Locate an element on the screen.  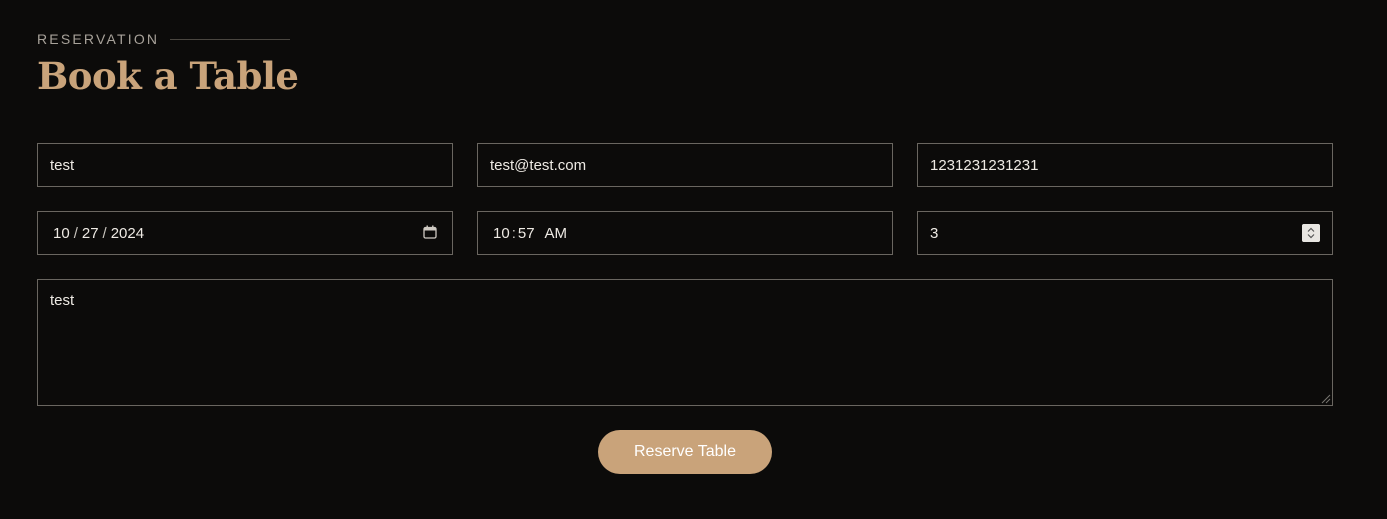
time-input: 10 : 57 AM is located at coordinates (685, 233).